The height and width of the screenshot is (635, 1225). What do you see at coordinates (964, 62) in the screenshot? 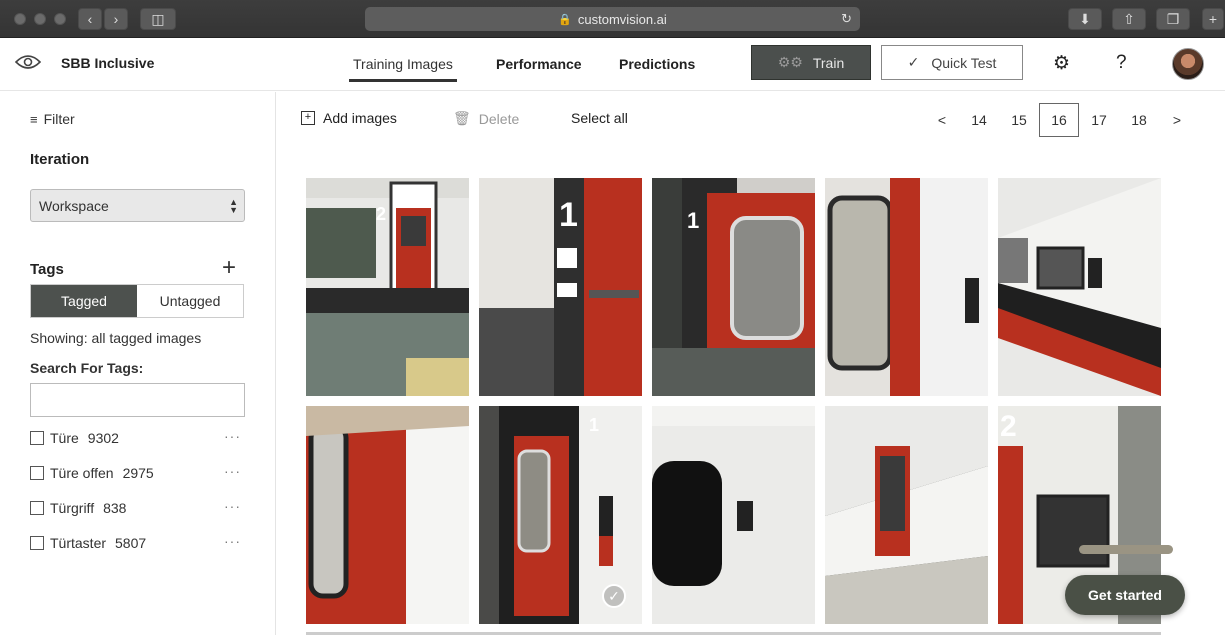
I see `quick-test-label: Quick Test` at bounding box center [964, 62].